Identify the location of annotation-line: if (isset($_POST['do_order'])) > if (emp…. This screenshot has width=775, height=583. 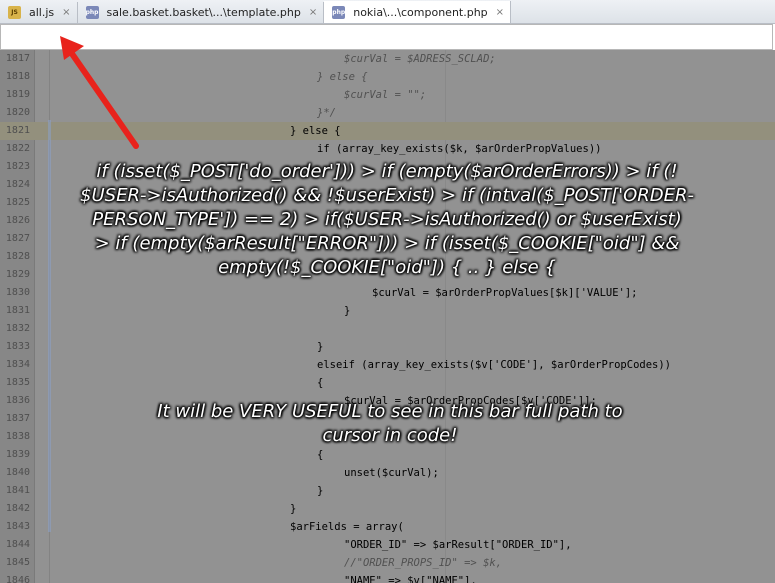
(387, 171).